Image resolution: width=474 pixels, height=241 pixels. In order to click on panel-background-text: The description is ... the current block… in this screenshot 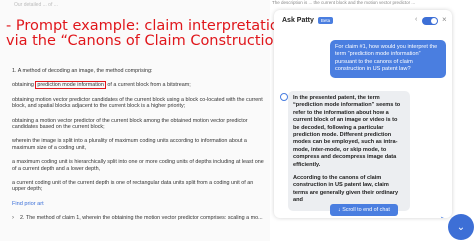, I will do `click(344, 2)`.